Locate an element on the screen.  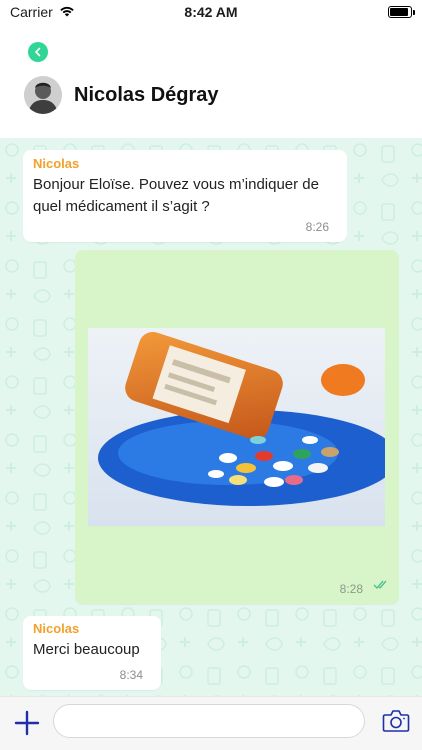
message-input-bar is located at coordinates (211, 723).